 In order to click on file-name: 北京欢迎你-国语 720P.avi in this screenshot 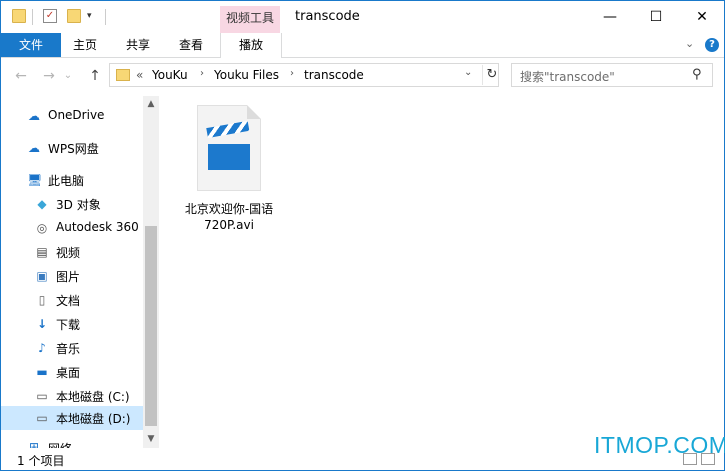, I will do `click(229, 217)`.